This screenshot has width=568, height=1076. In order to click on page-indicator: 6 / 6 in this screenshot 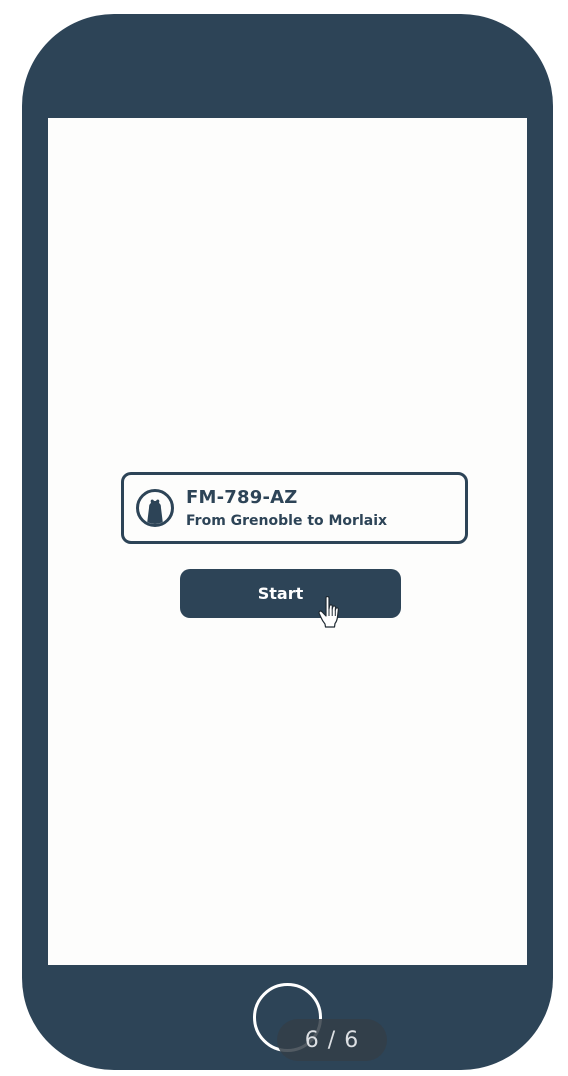, I will do `click(332, 1040)`.